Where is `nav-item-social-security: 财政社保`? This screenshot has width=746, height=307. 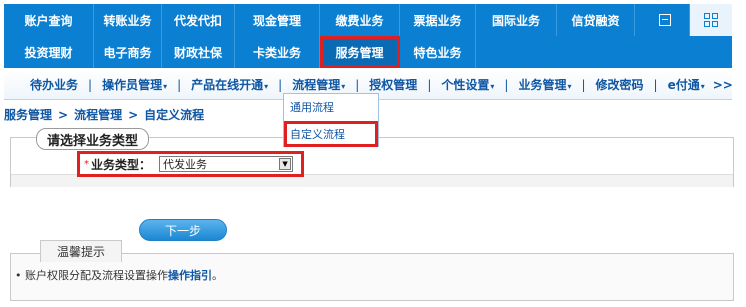 nav-item-social-security: 财政社保 is located at coordinates (198, 52).